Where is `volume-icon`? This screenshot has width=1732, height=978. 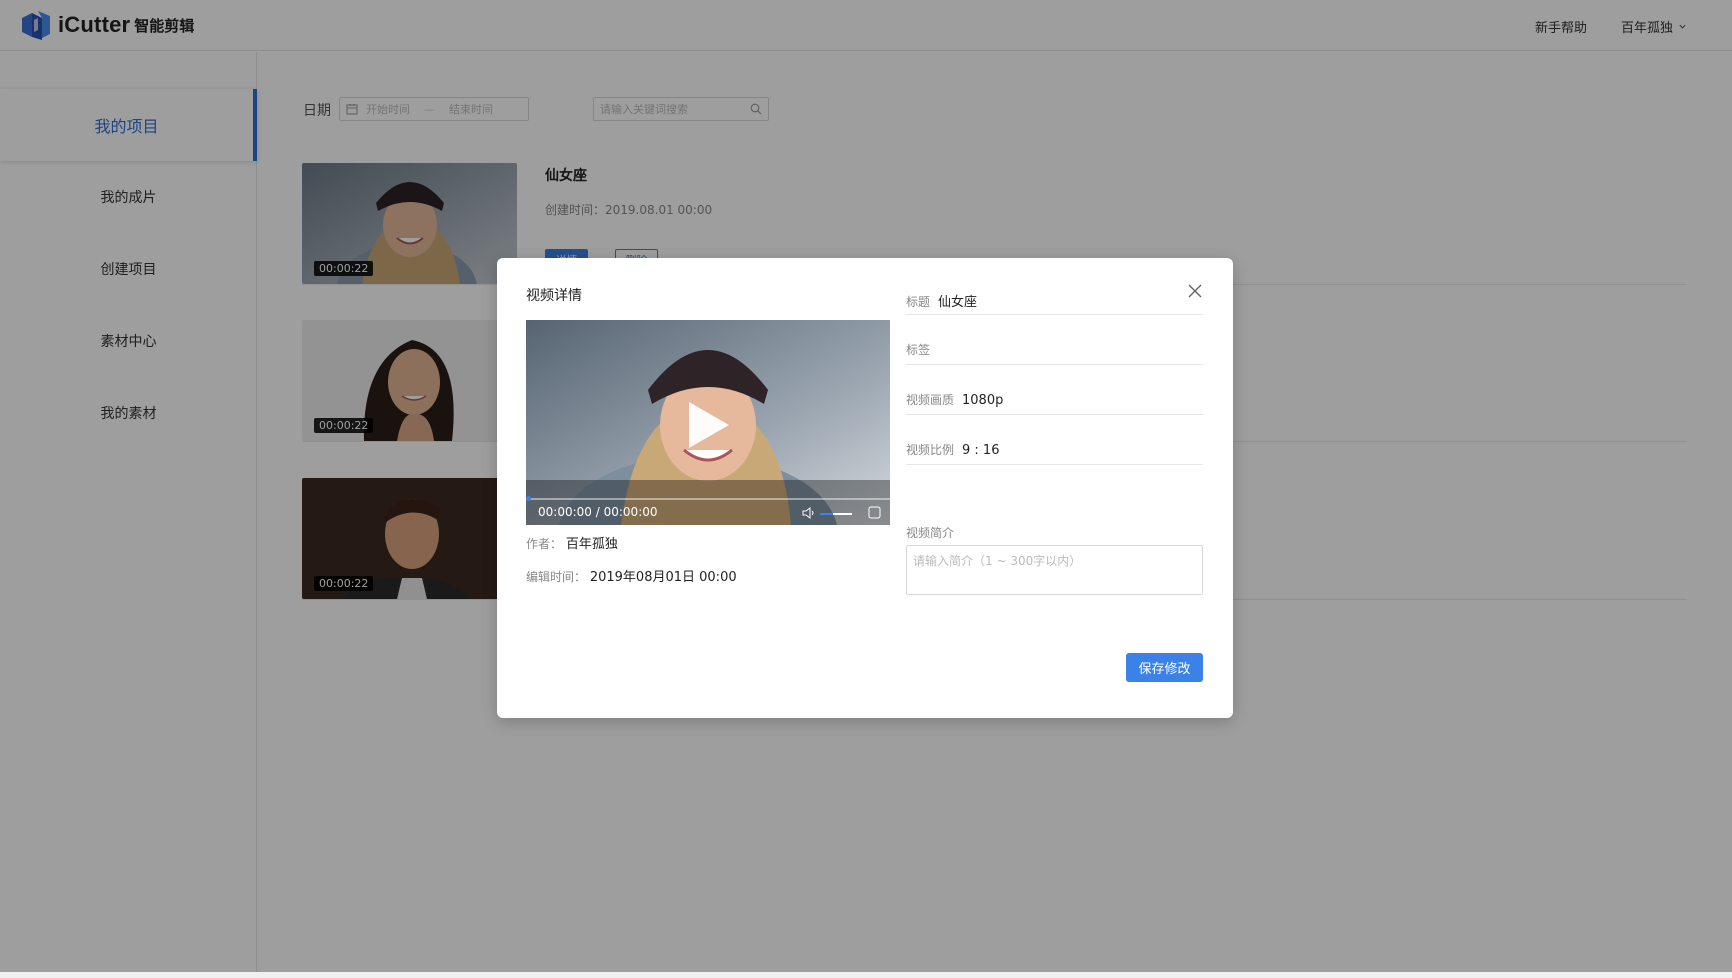 volume-icon is located at coordinates (809, 513).